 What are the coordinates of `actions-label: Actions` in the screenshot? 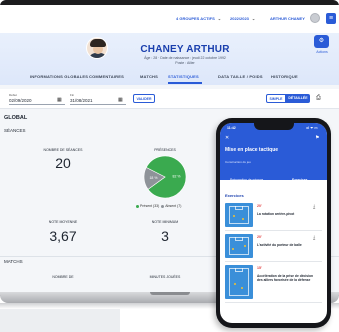 It's located at (322, 52).